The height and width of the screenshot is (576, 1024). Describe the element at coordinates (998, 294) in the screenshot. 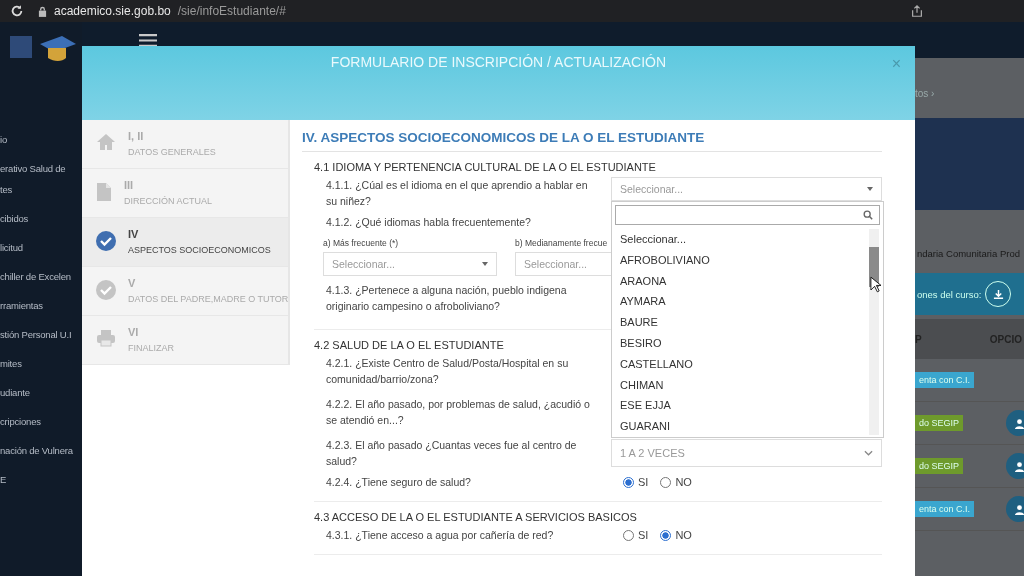

I see `download-icon` at that location.